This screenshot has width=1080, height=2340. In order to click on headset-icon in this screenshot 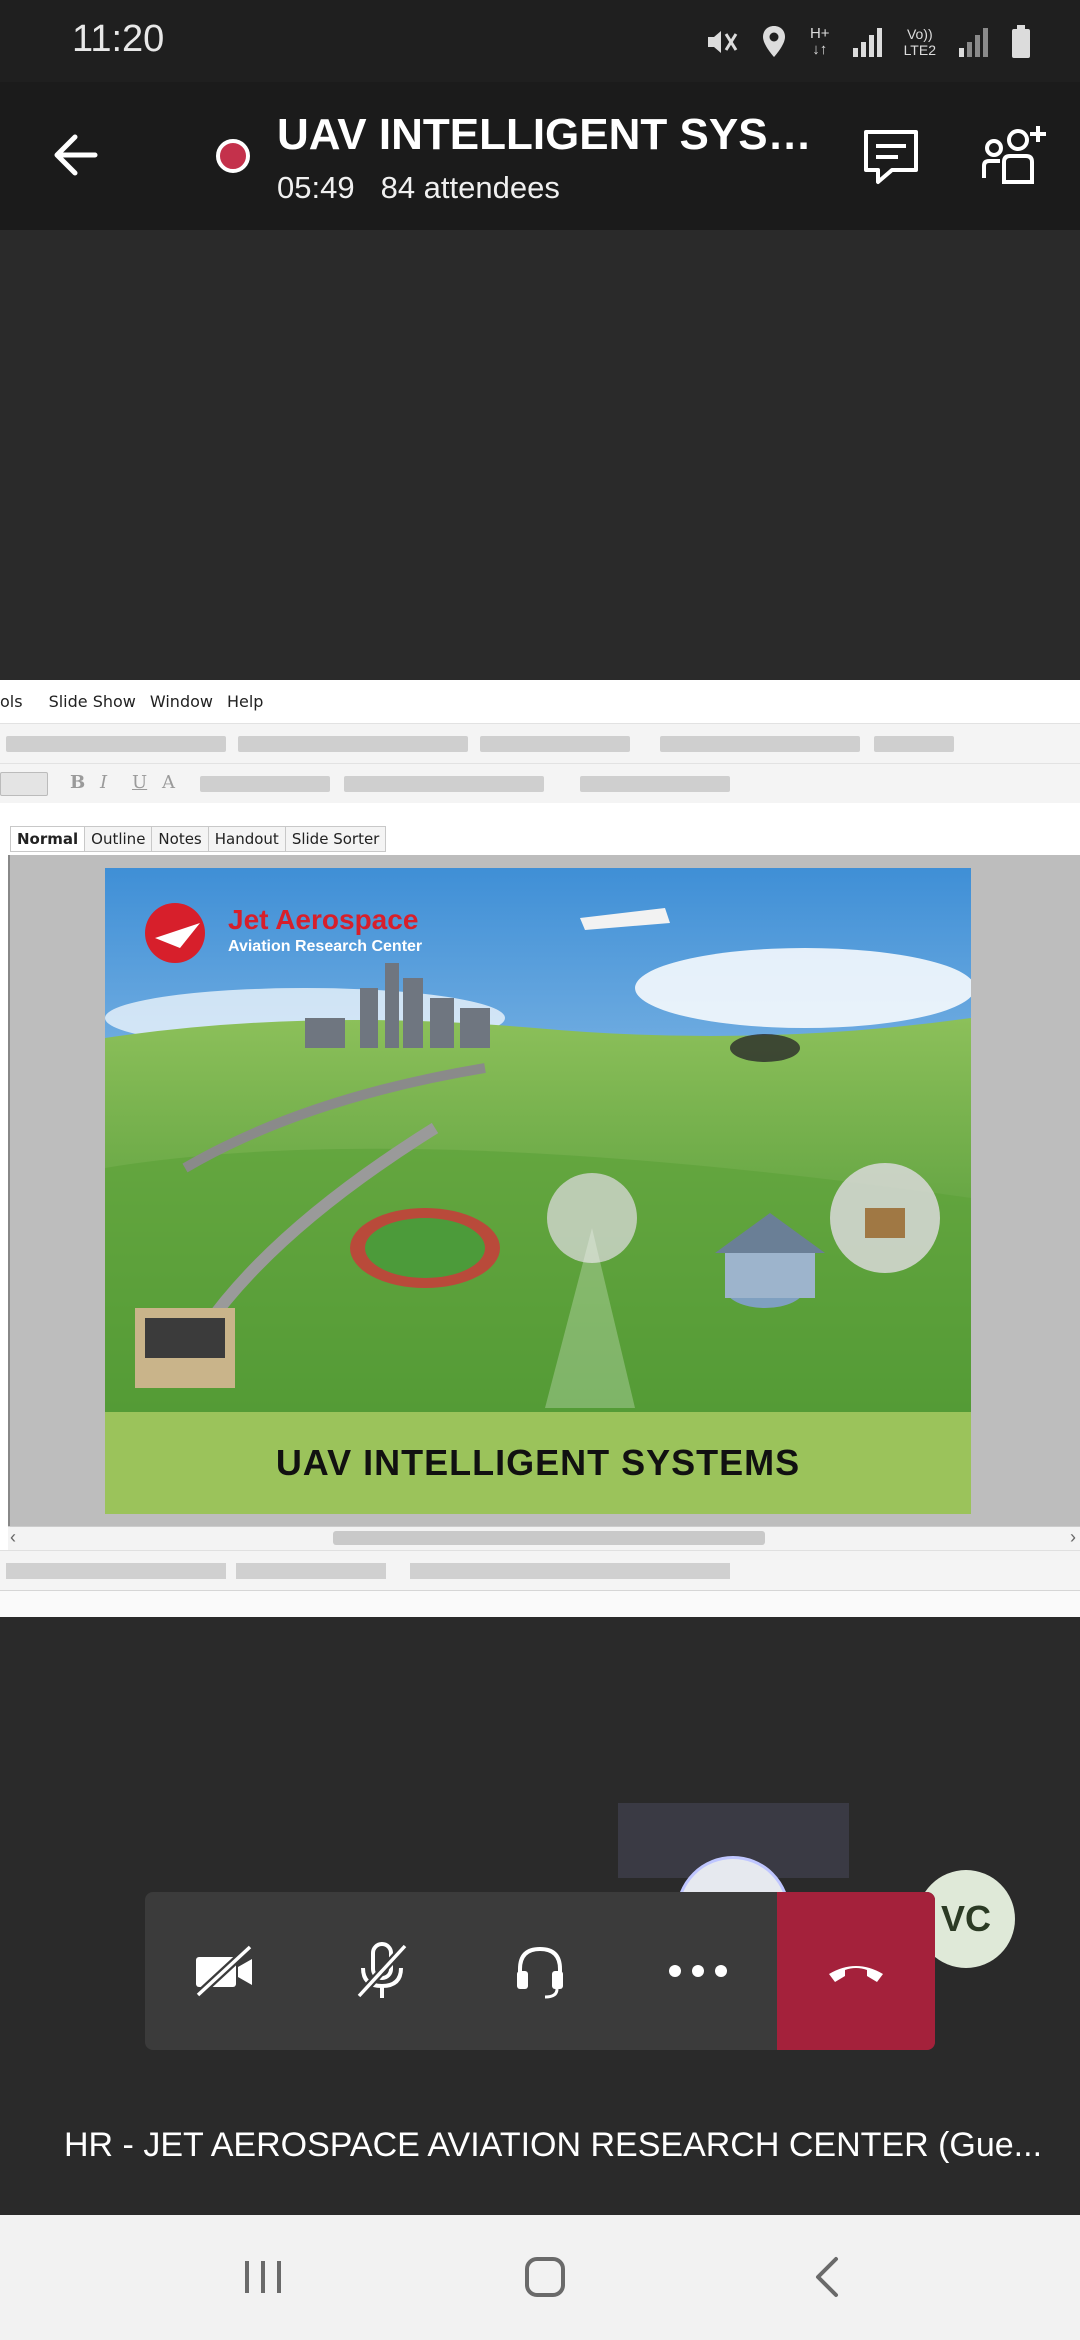, I will do `click(540, 1972)`.